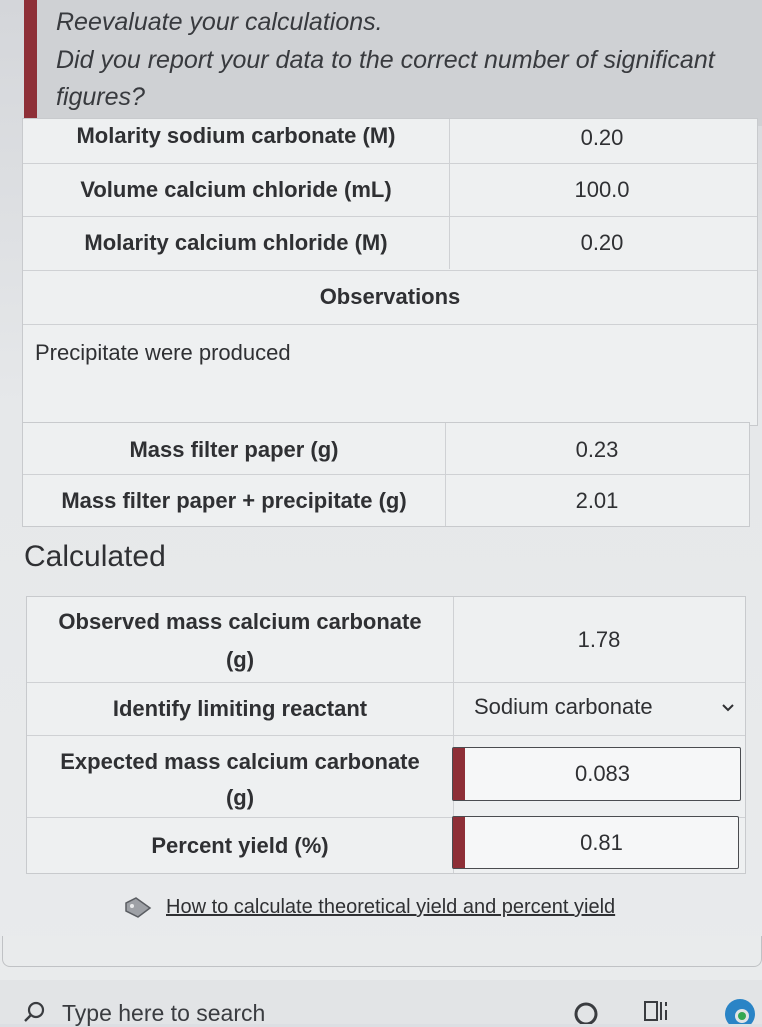 The width and height of the screenshot is (762, 1027). I want to click on row-label: Mass filter paper + precipitate (g), so click(234, 500).